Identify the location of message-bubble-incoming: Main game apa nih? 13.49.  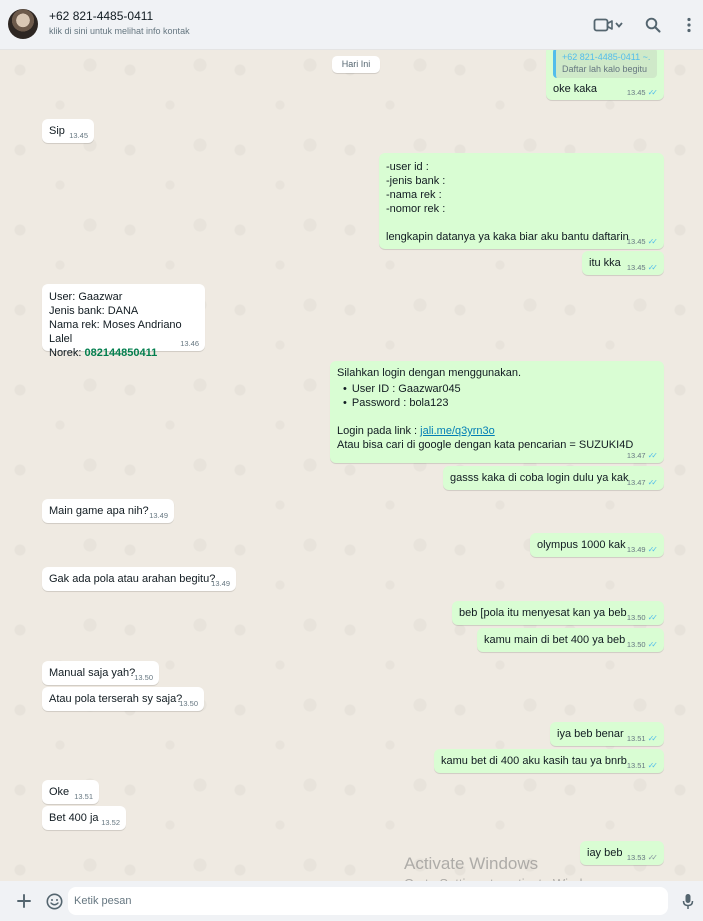
(108, 511).